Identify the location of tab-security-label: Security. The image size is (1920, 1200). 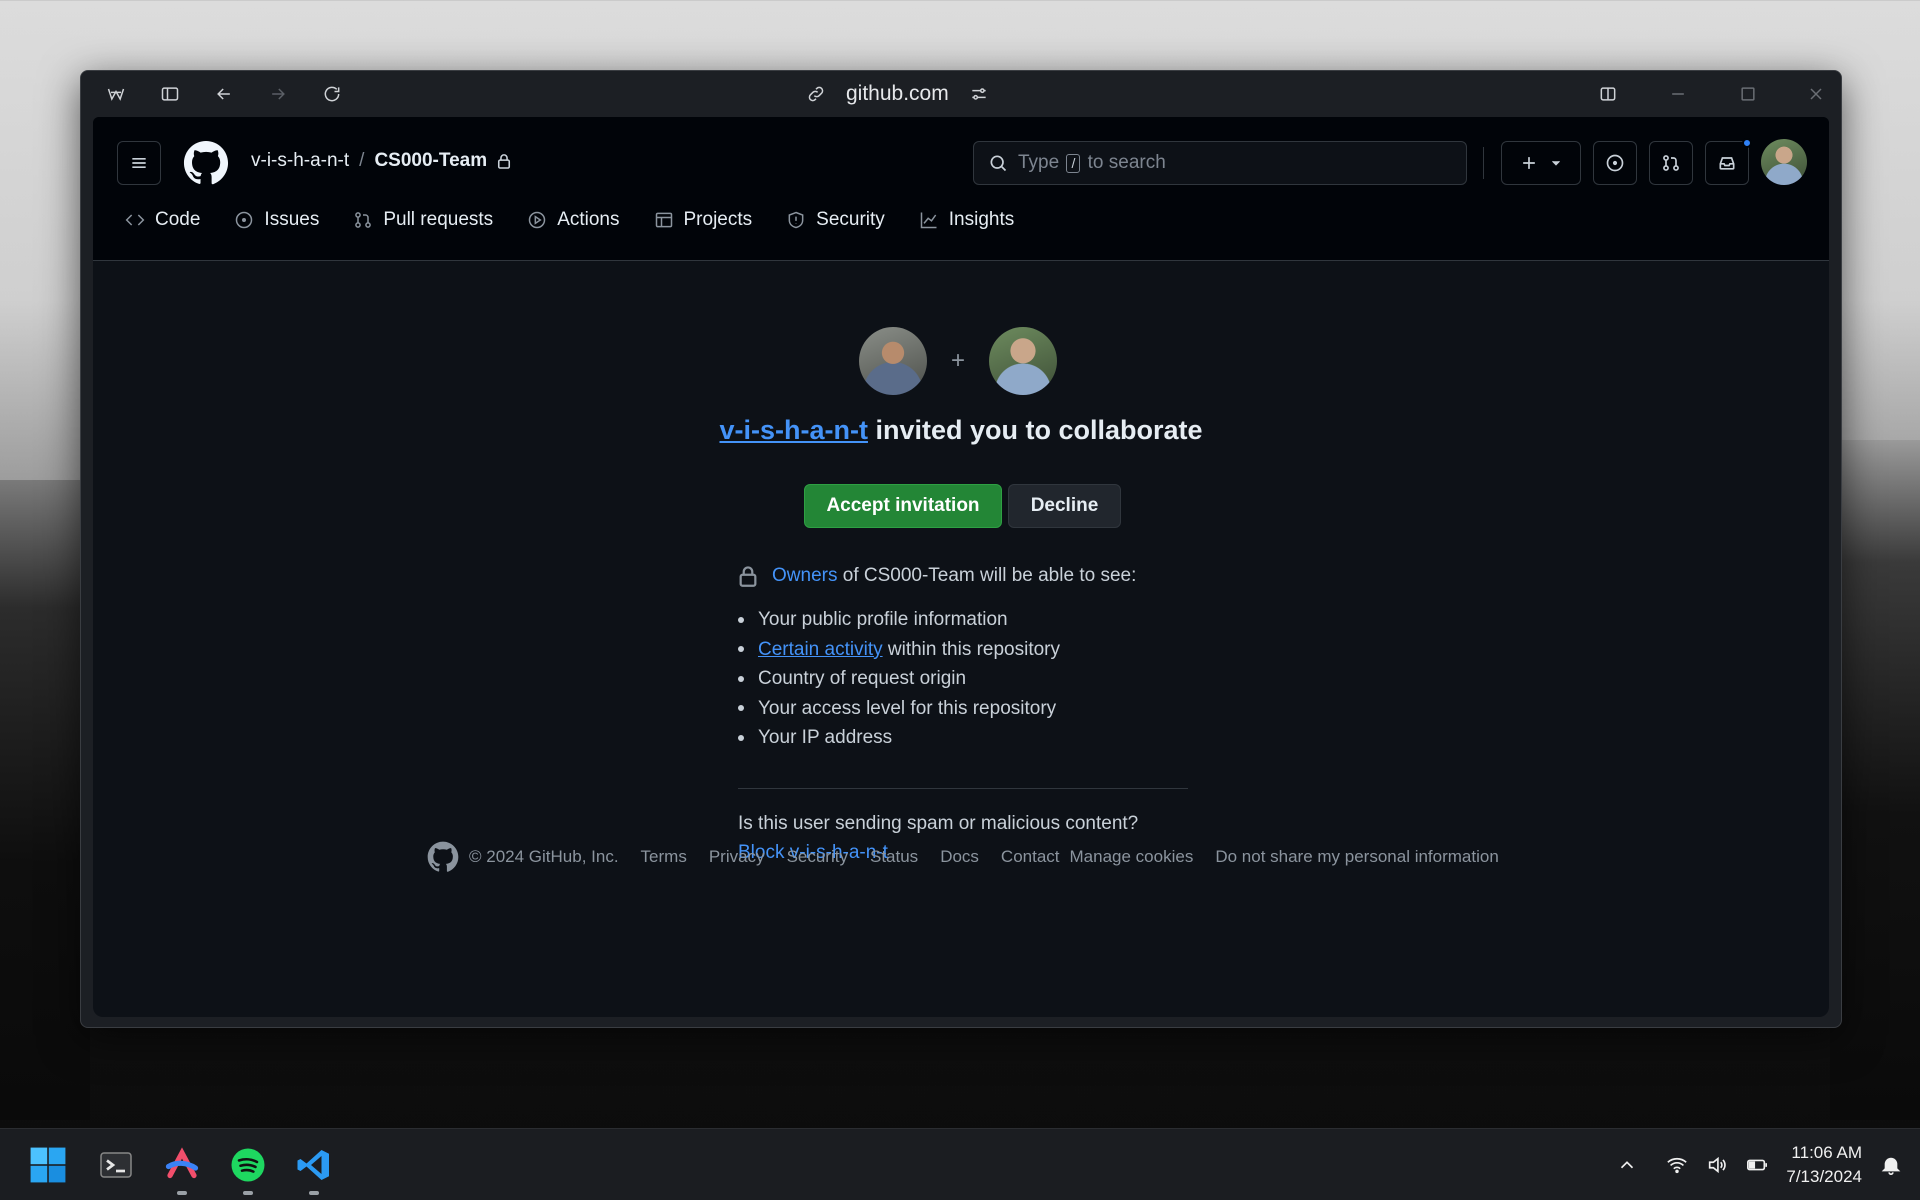
(850, 219).